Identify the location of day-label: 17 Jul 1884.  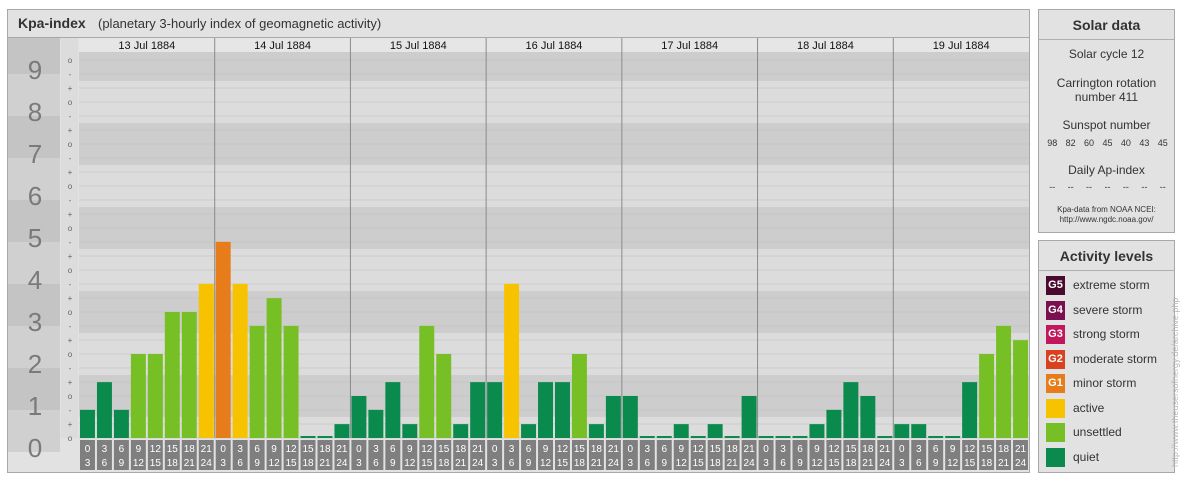
(689, 46).